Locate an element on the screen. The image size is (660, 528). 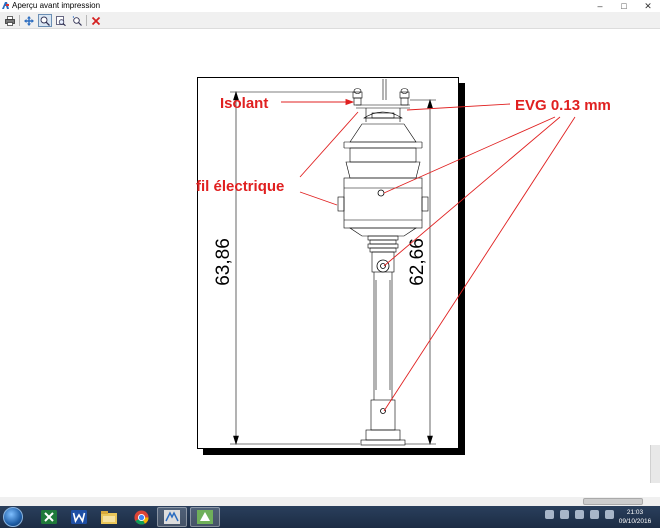
solidworks-icon is located at coordinates (172, 517).